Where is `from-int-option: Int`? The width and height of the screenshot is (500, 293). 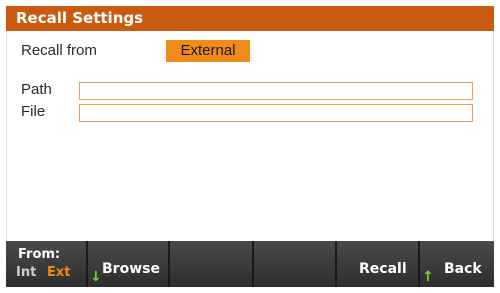 from-int-option: Int is located at coordinates (26, 272).